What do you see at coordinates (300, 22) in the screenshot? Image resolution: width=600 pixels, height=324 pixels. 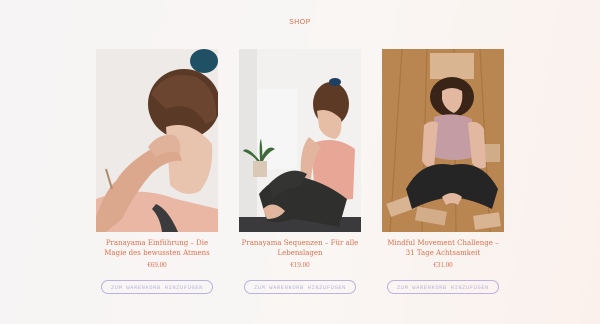 I see `section-title: SHOP` at bounding box center [300, 22].